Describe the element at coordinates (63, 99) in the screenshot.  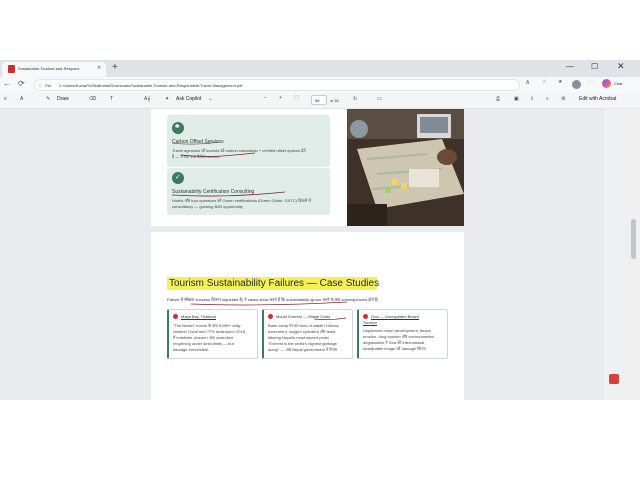
I see `draw-label: Draw` at that location.